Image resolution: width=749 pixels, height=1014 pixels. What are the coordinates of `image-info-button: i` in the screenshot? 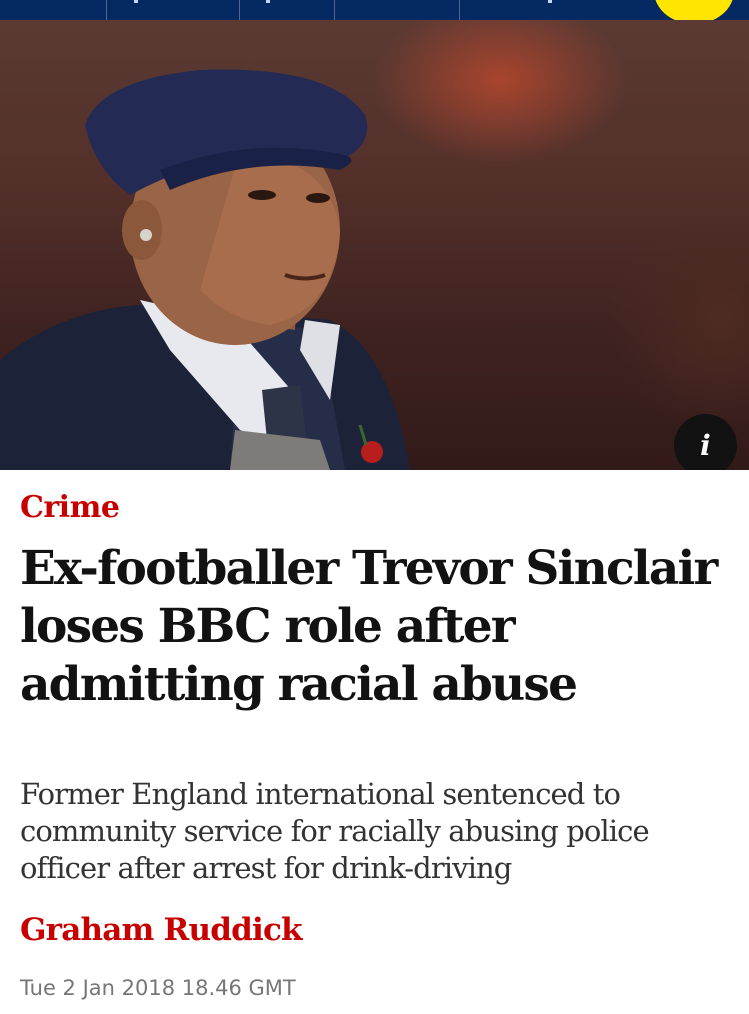 It's located at (705, 442).